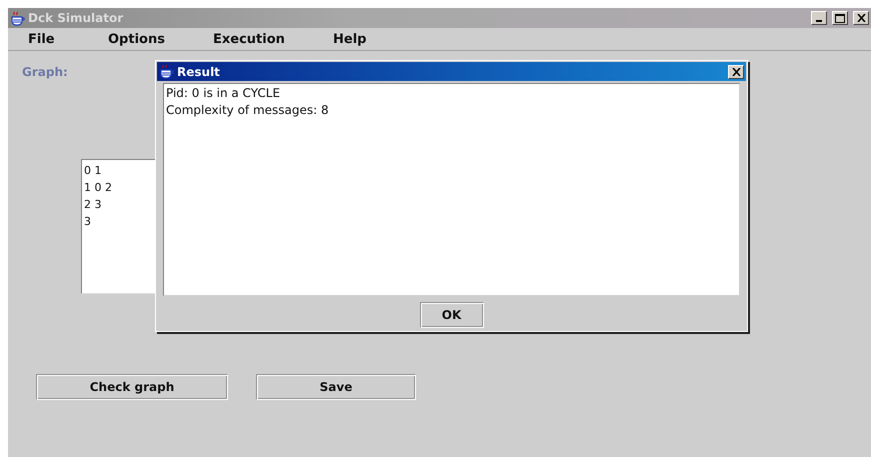 Image resolution: width=871 pixels, height=457 pixels. I want to click on graph-label: Graph:, so click(45, 72).